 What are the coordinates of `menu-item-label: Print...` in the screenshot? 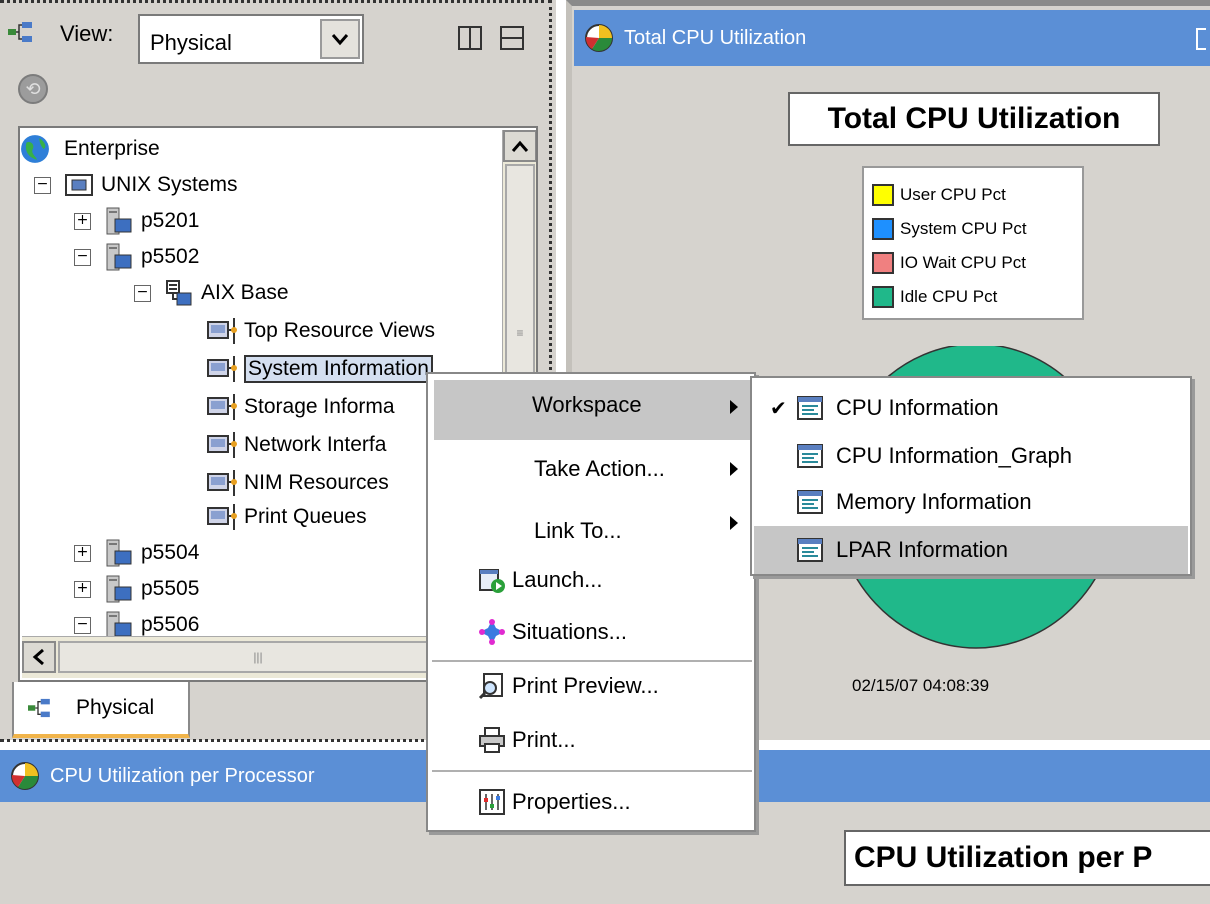 It's located at (544, 739).